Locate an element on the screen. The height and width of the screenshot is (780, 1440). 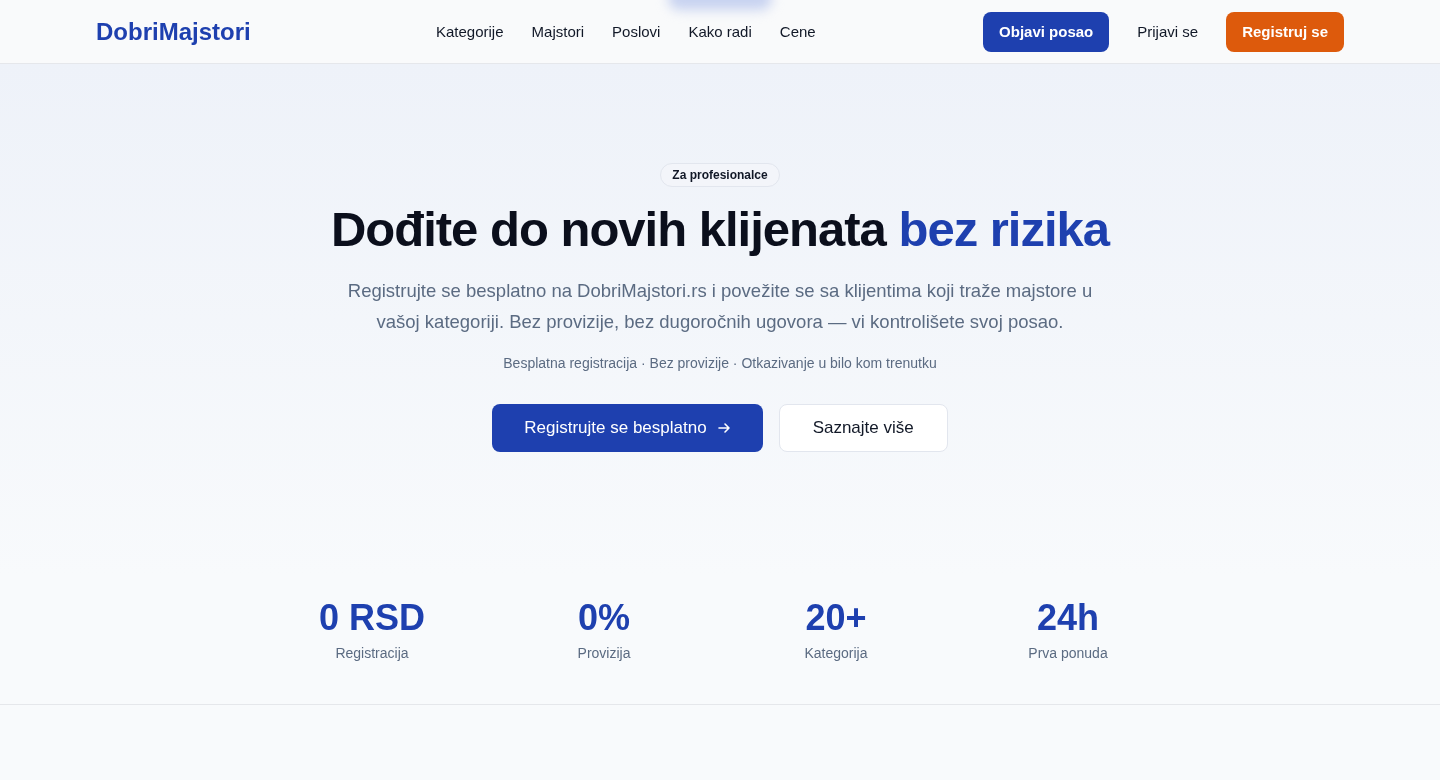
nav-link: Kako radi is located at coordinates (720, 31).